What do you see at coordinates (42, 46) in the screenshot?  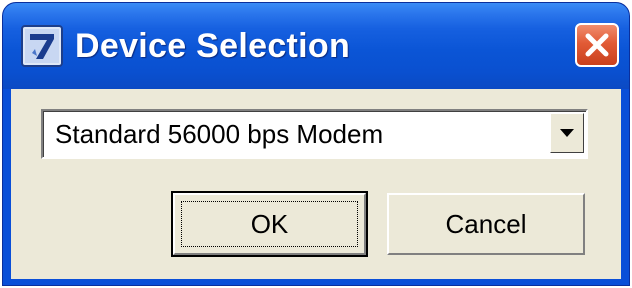 I see `device-app-icon` at bounding box center [42, 46].